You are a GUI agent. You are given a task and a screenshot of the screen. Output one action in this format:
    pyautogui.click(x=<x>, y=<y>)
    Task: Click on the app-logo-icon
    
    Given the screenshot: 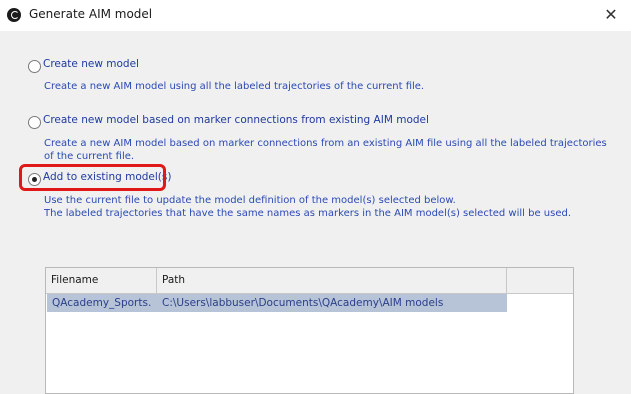 What is the action you would take?
    pyautogui.click(x=14, y=15)
    